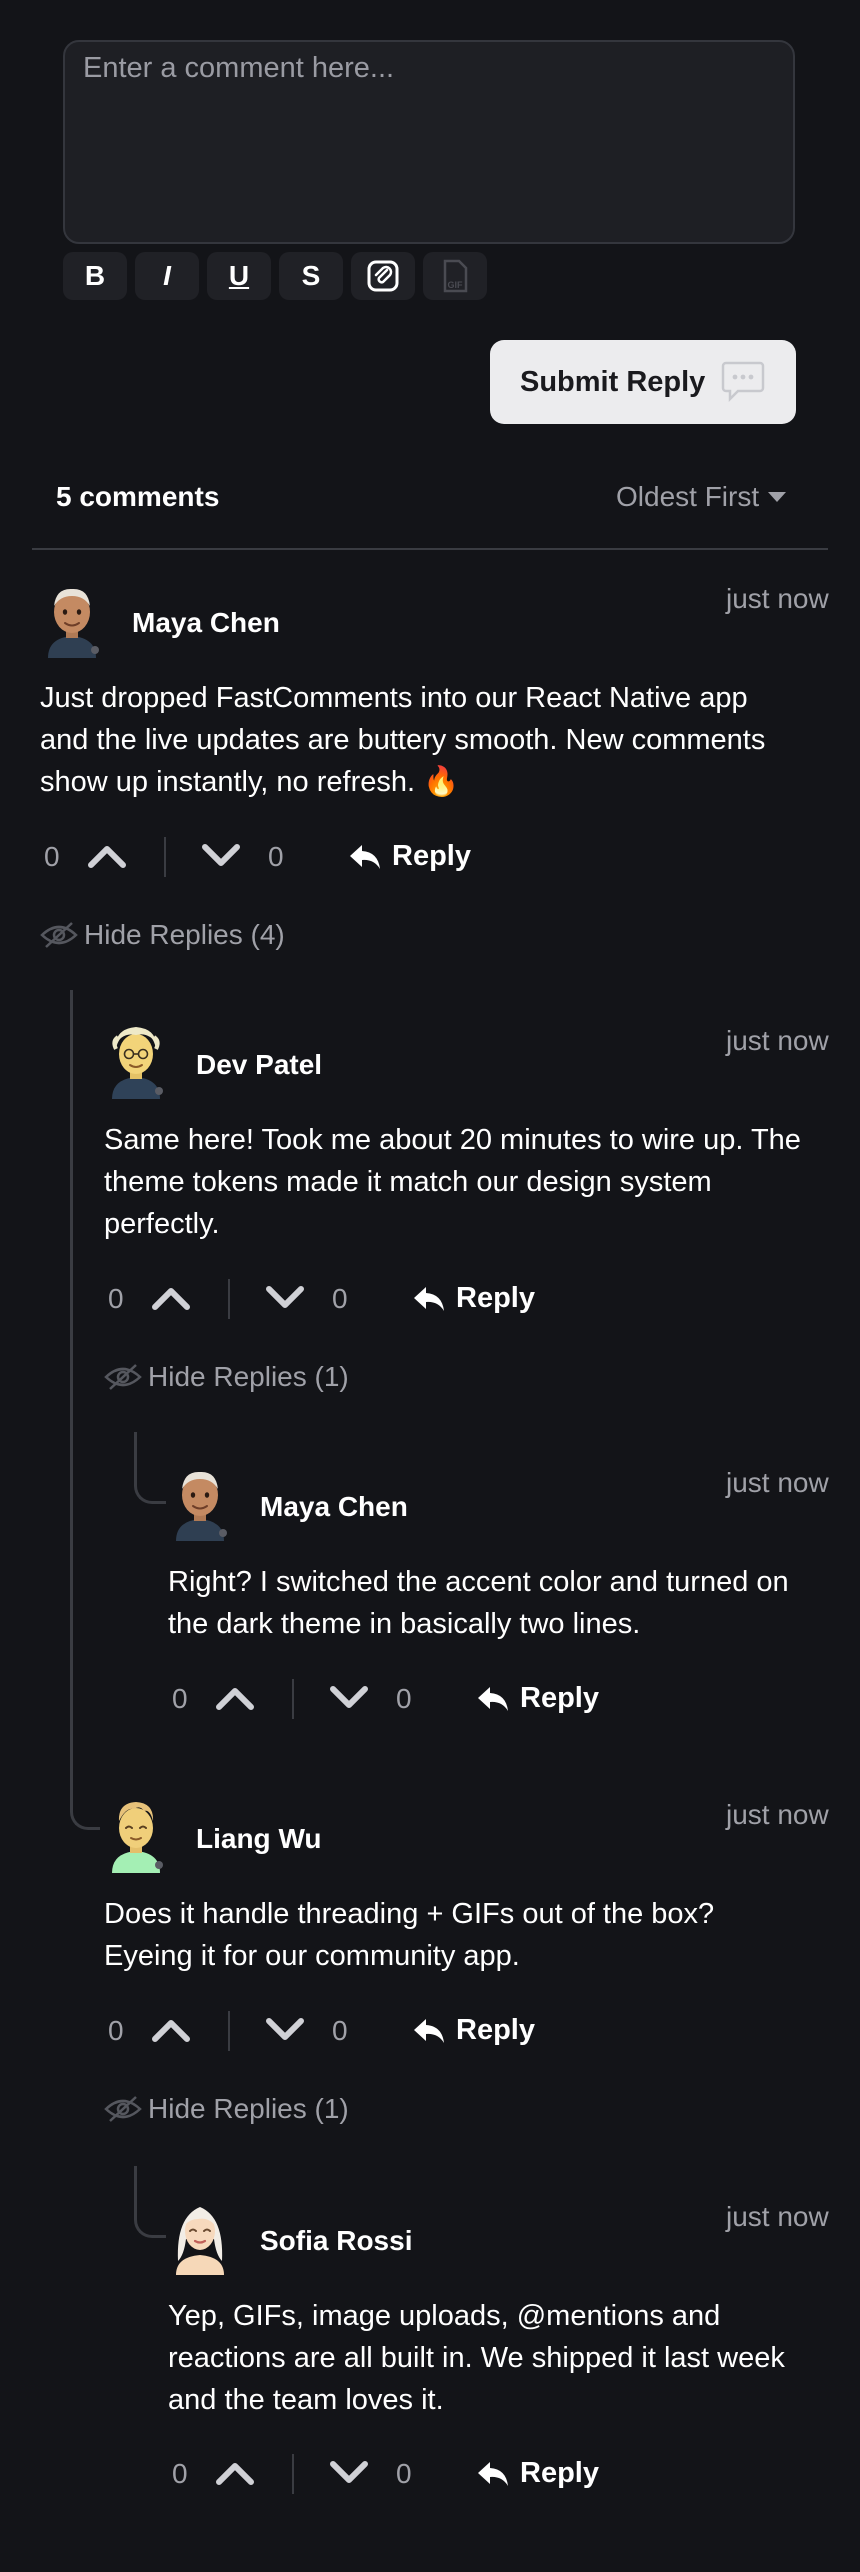  I want to click on strikethrough-button: S, so click(311, 276).